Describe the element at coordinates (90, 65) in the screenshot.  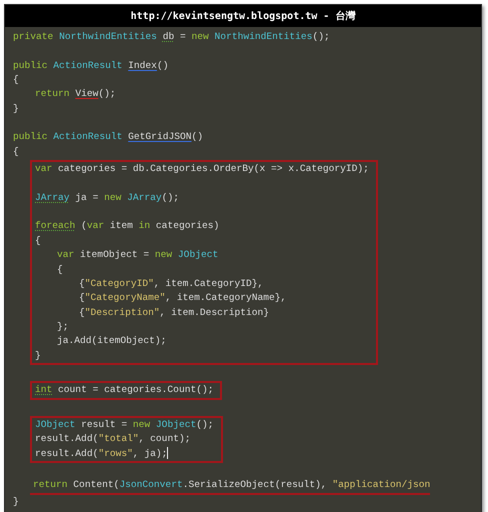
I see `code-line: public ActionResult Index()` at that location.